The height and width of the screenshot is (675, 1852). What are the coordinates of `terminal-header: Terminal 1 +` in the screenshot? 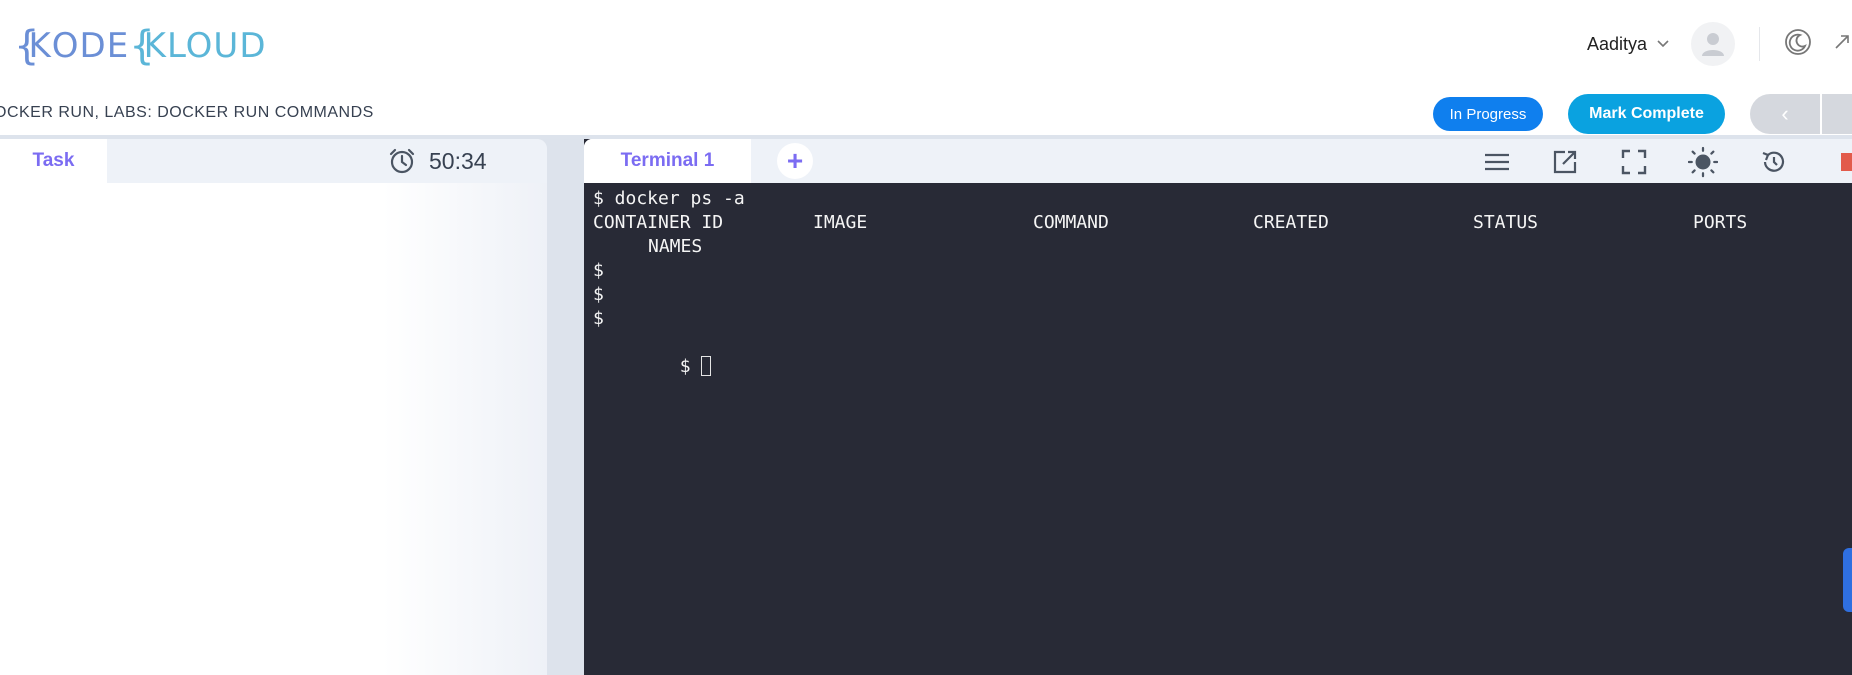 It's located at (1218, 161).